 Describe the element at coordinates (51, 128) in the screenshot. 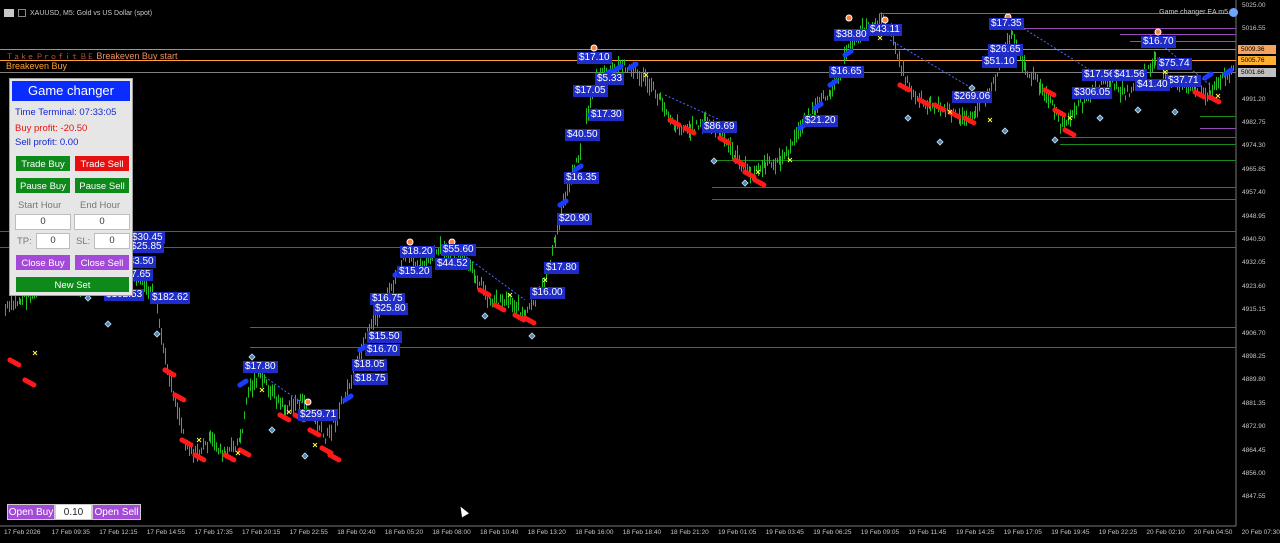

I see `buy-profit-label: Buy profit: -20.50` at that location.